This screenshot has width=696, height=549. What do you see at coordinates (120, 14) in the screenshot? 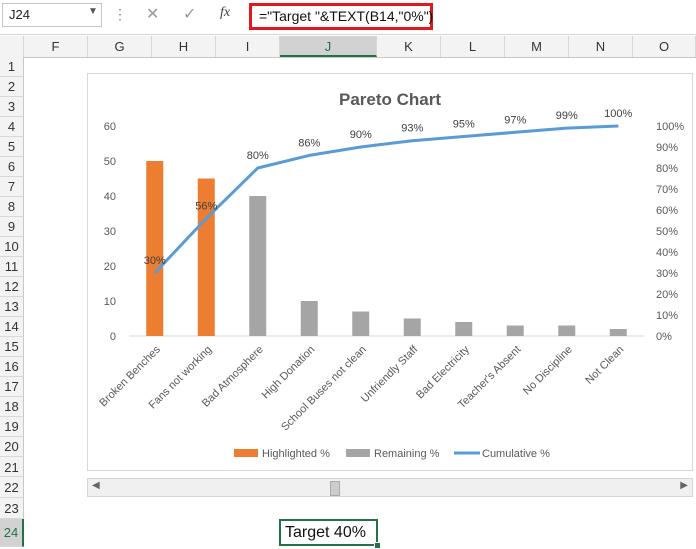
I see `more-options-icon: ⋮` at bounding box center [120, 14].